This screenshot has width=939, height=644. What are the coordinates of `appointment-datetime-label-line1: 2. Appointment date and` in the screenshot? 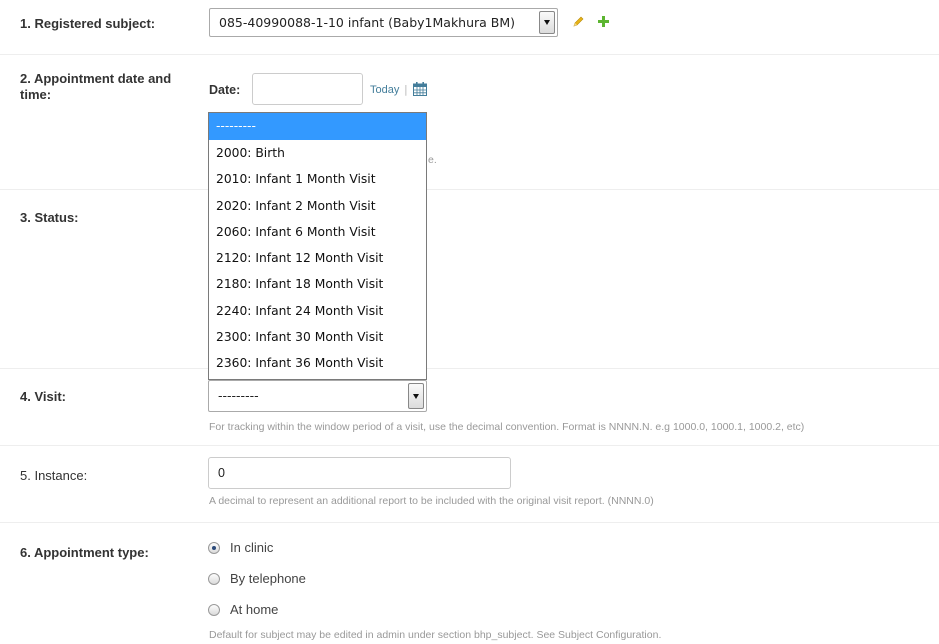 It's located at (96, 78).